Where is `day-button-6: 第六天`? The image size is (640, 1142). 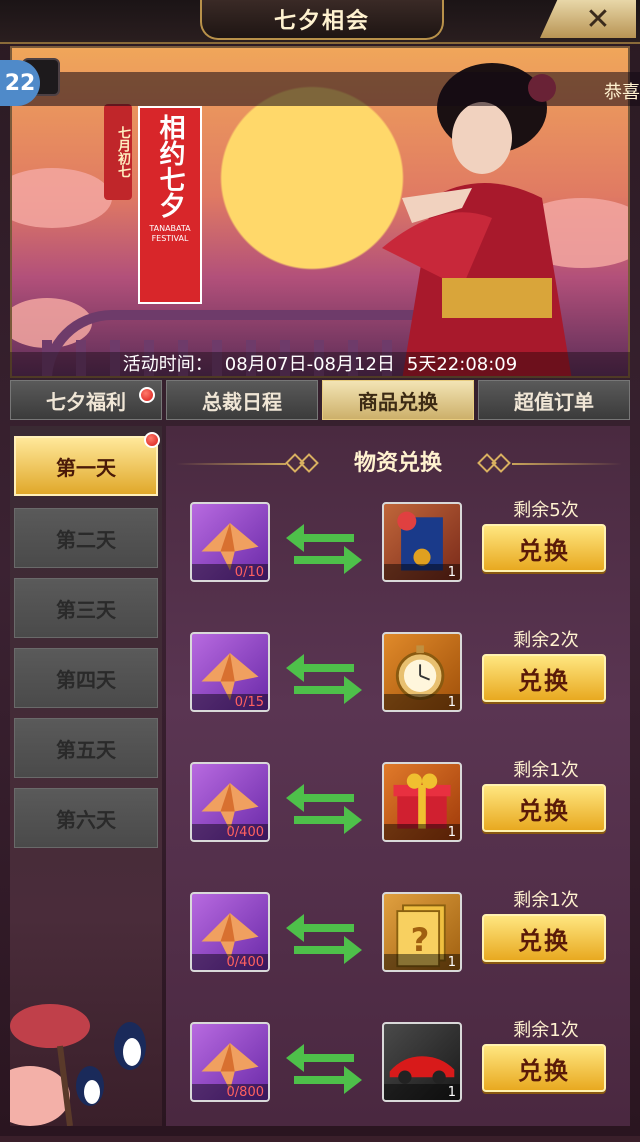 day-button-6: 第六天 is located at coordinates (86, 818).